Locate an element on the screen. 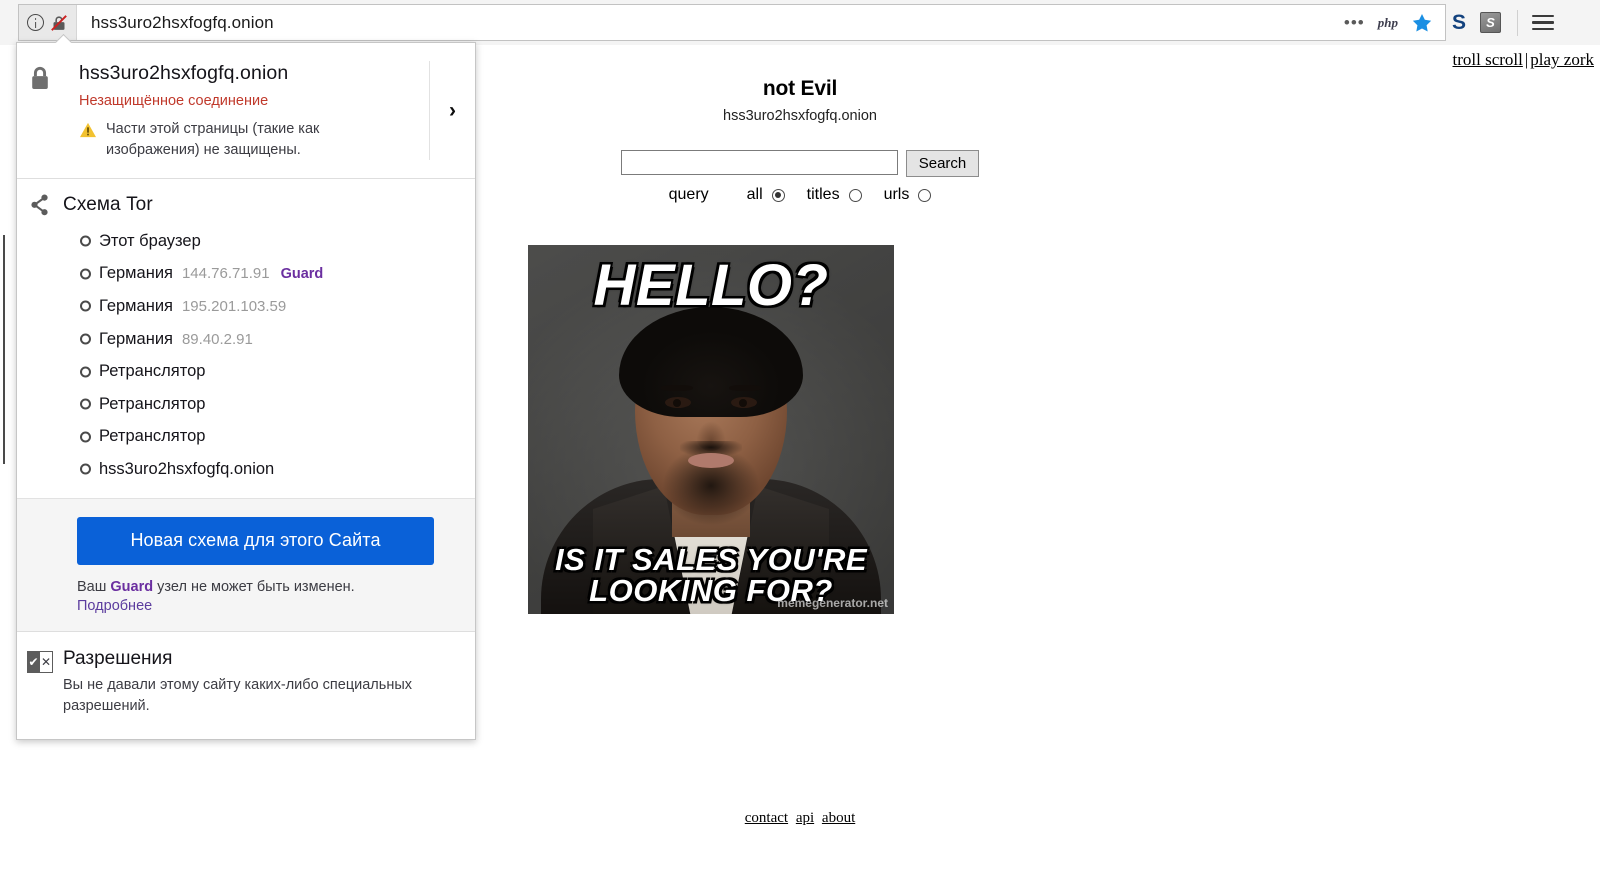  top-right-links: troll scroll | play zork is located at coordinates (1524, 60).